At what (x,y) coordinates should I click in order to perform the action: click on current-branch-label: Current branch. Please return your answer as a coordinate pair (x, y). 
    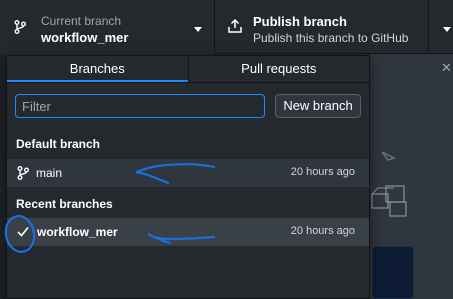
    Looking at the image, I should click on (81, 21).